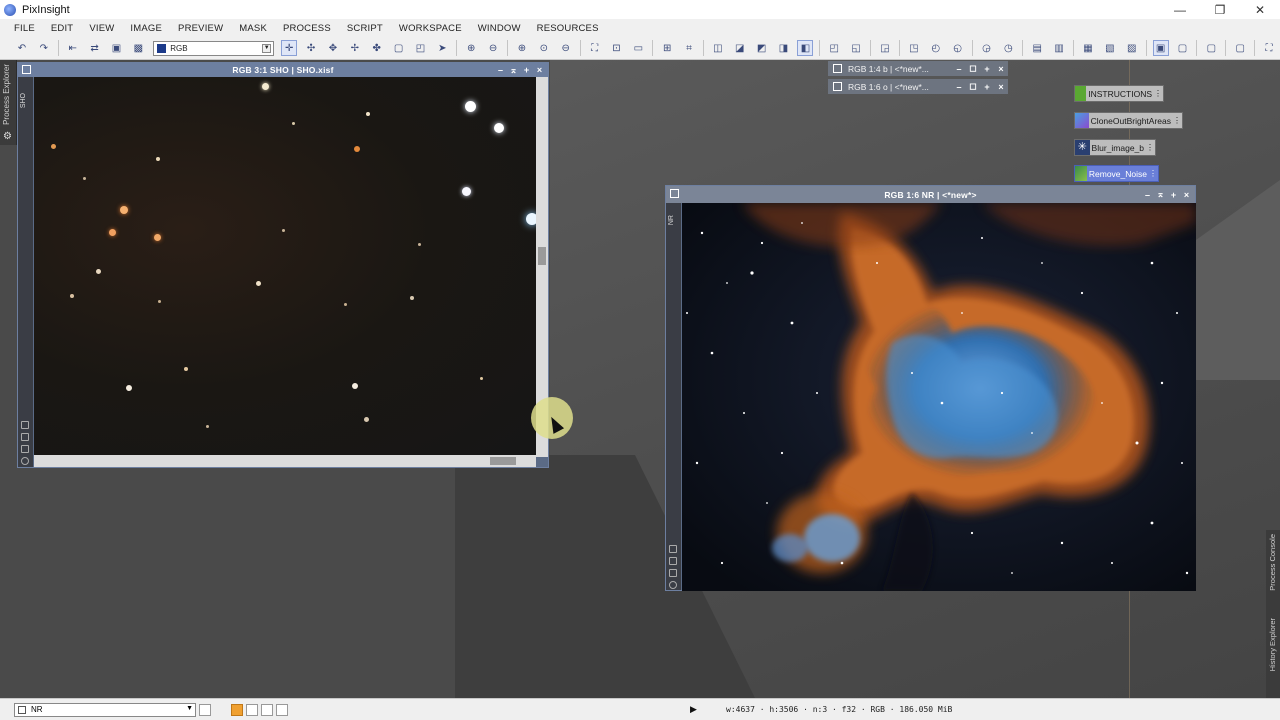 The width and height of the screenshot is (1280, 720). Describe the element at coordinates (116, 48) in the screenshot. I see `view-mode-icon: ▣` at that location.